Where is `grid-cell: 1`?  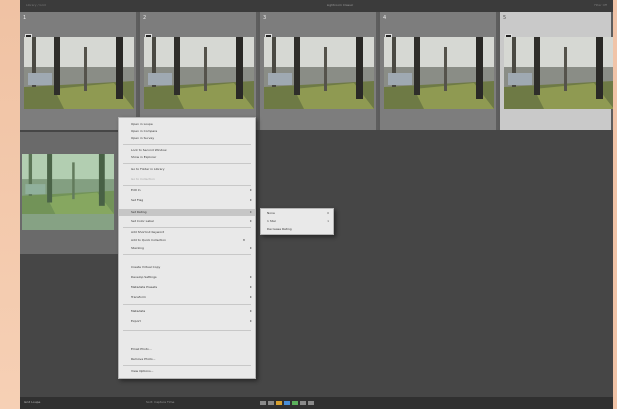 grid-cell: 1 is located at coordinates (79, 71).